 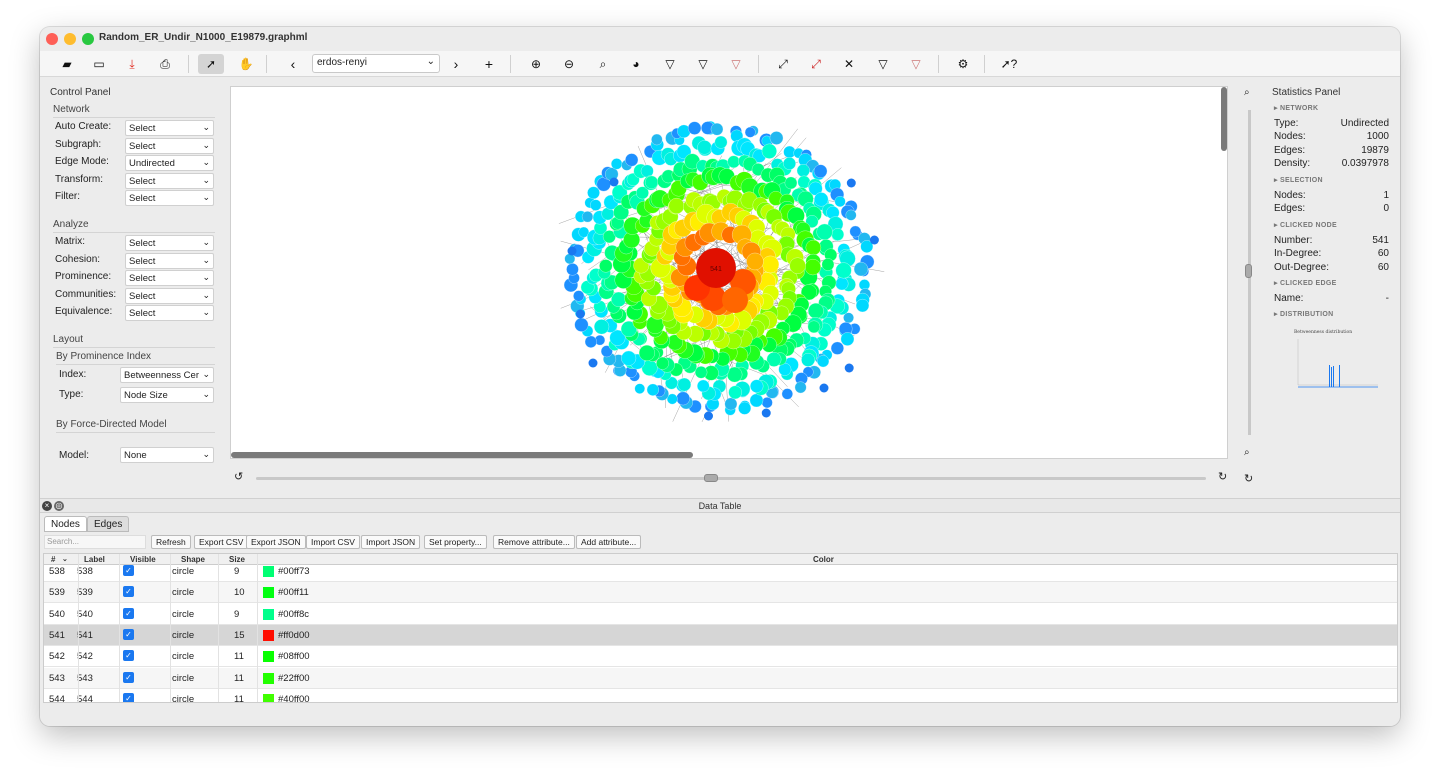 I want to click on node-filter-icon: ▽, so click(x=670, y=64).